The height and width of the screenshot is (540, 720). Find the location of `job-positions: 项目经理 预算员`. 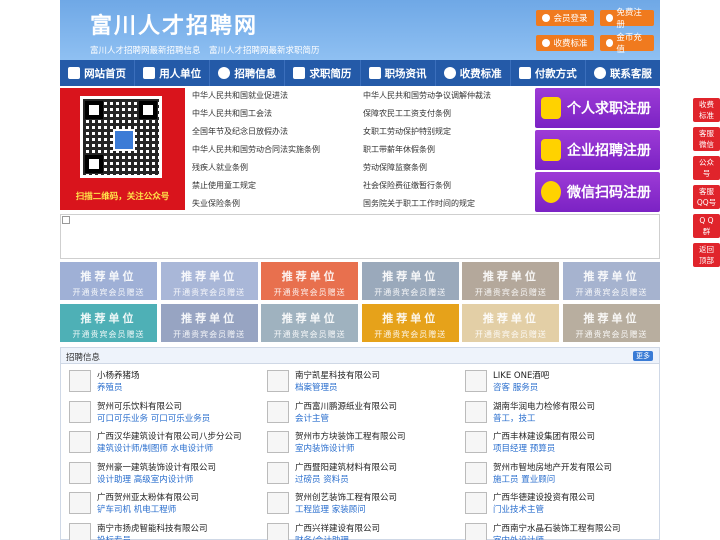

job-positions: 项目经理 预算员 is located at coordinates (524, 448).